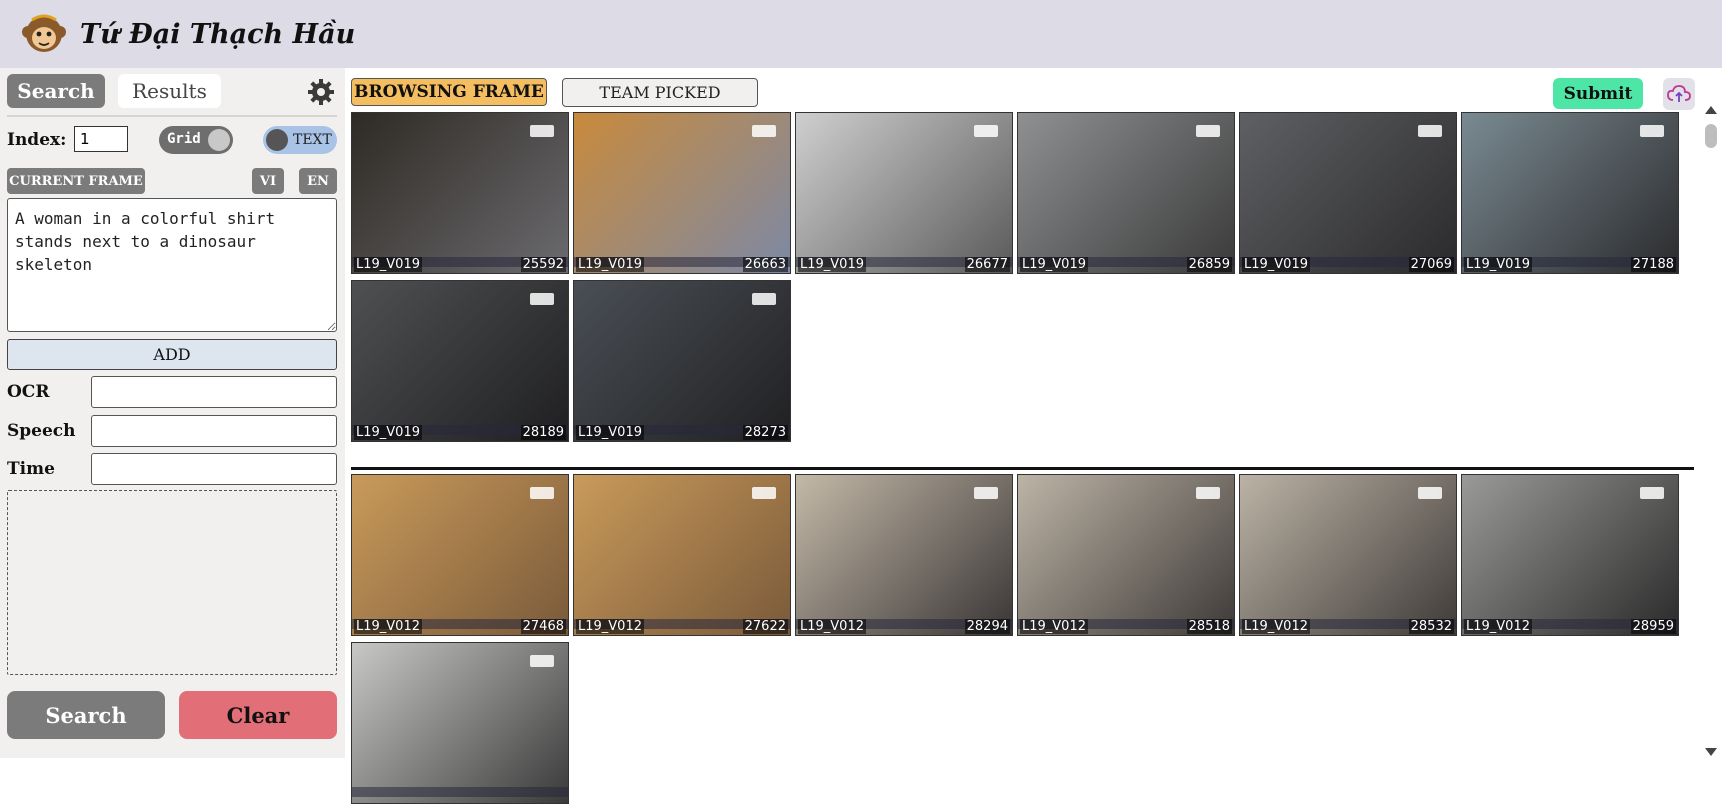  I want to click on scroll-down-arrow-icon, so click(1711, 752).